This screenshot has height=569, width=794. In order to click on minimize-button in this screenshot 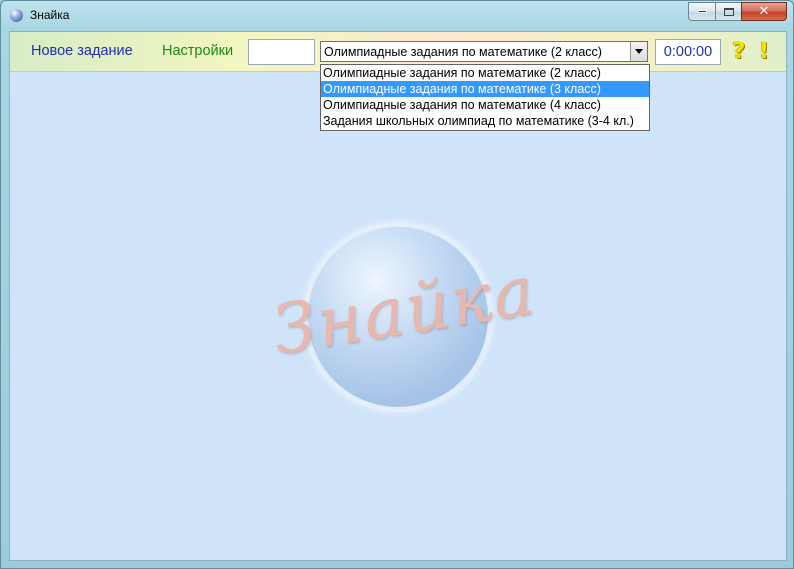, I will do `click(701, 11)`.